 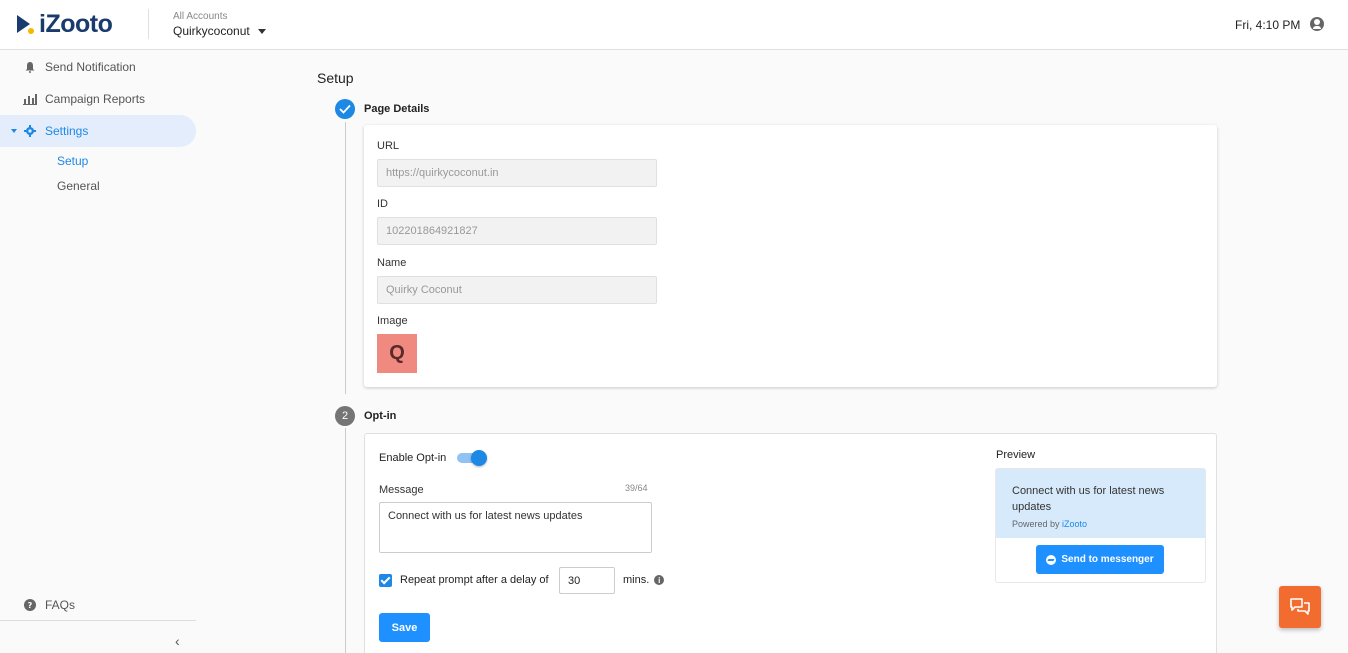 I want to click on id-field: 102201864921827, so click(x=517, y=231).